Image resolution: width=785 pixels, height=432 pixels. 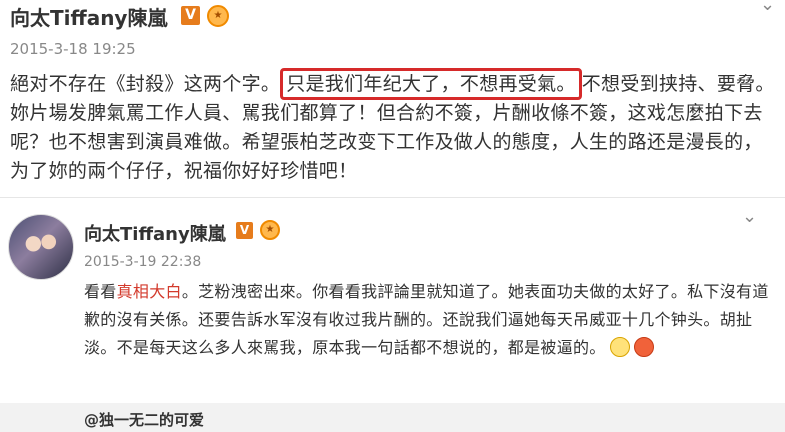 What do you see at coordinates (431, 84) in the screenshot?
I see `highlighted-sentence: 只是我们年纪大了，不想再受氣。` at bounding box center [431, 84].